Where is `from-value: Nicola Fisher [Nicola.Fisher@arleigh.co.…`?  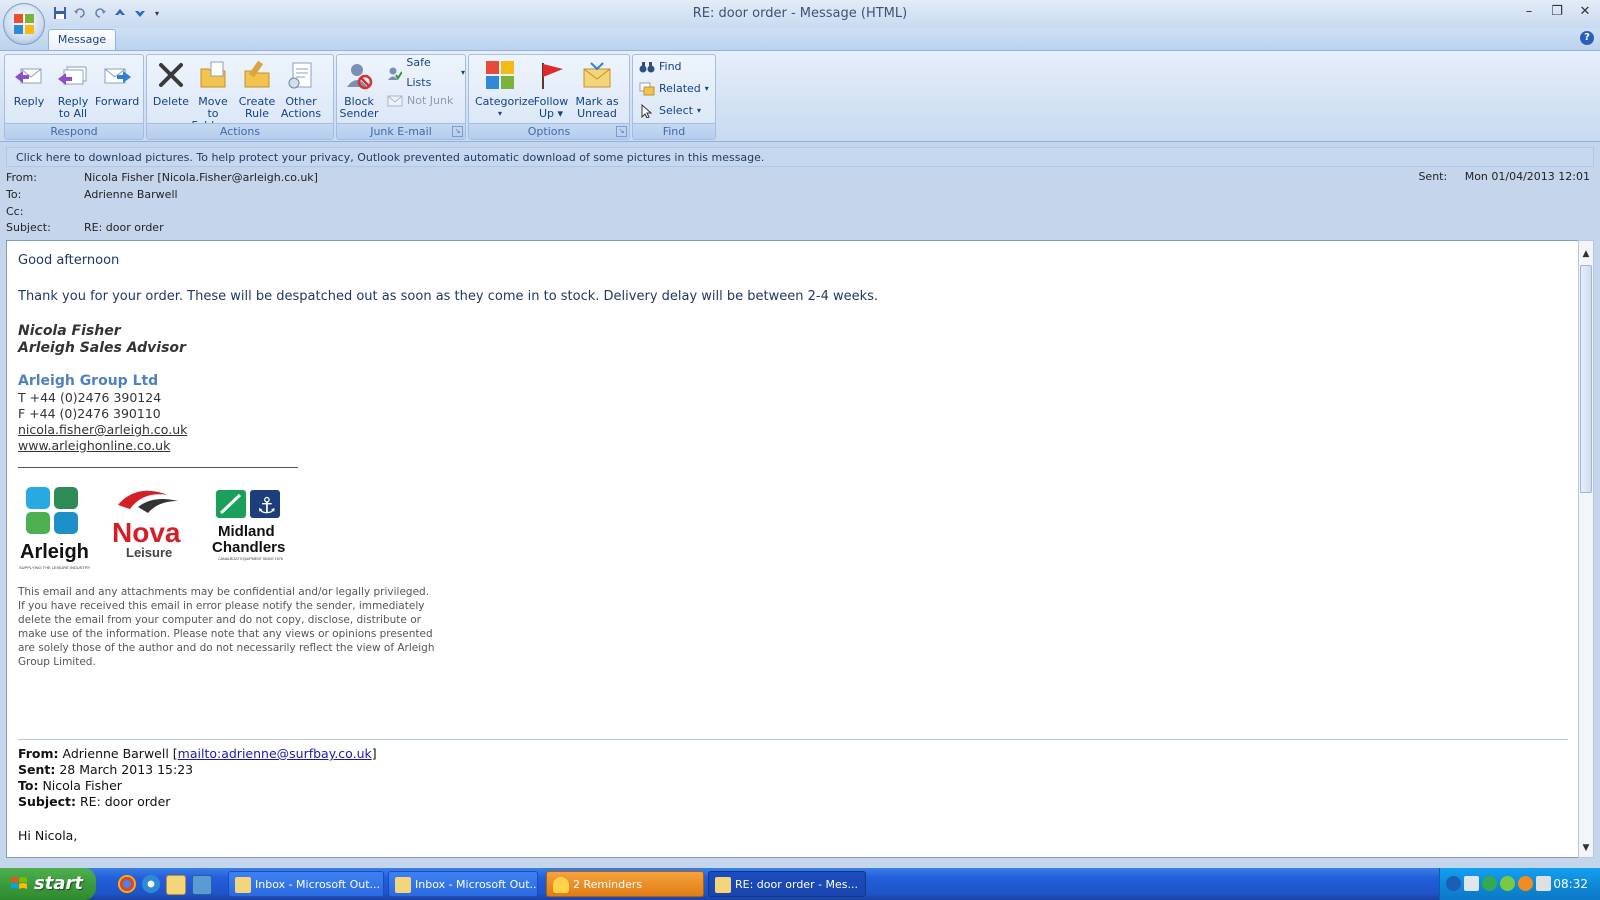
from-value: Nicola Fisher [Nicola.Fisher@arleigh.co.… is located at coordinates (201, 178).